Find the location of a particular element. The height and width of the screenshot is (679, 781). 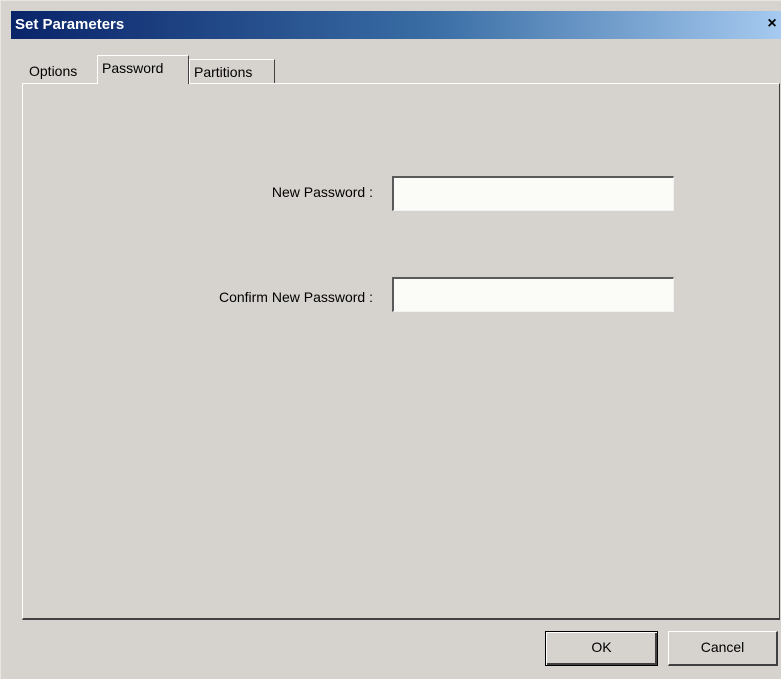

dialog-title: Set Parameters is located at coordinates (70, 24).